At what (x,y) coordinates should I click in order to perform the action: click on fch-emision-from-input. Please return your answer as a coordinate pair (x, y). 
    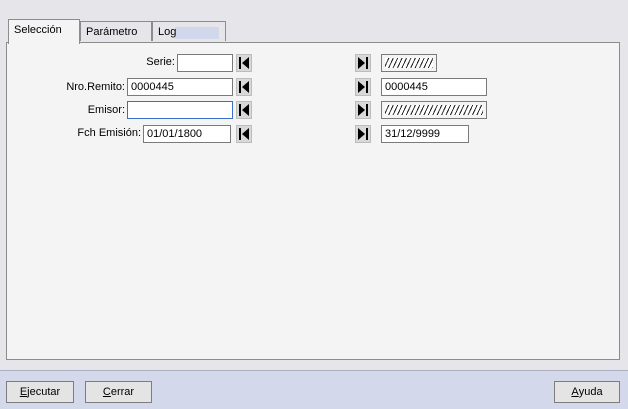
    Looking at the image, I should click on (187, 134).